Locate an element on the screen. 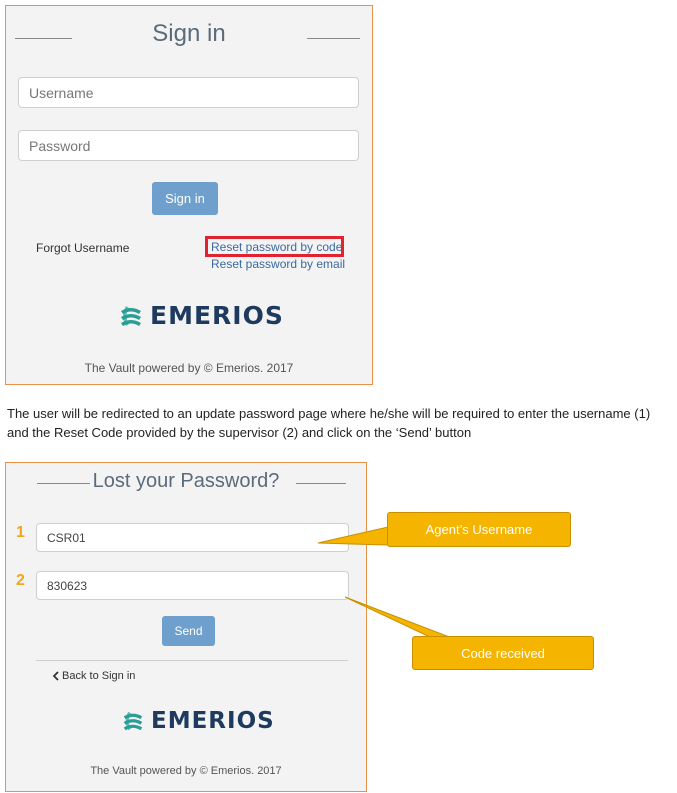 This screenshot has height=793, width=677. callout-code-received: Code received is located at coordinates (503, 653).